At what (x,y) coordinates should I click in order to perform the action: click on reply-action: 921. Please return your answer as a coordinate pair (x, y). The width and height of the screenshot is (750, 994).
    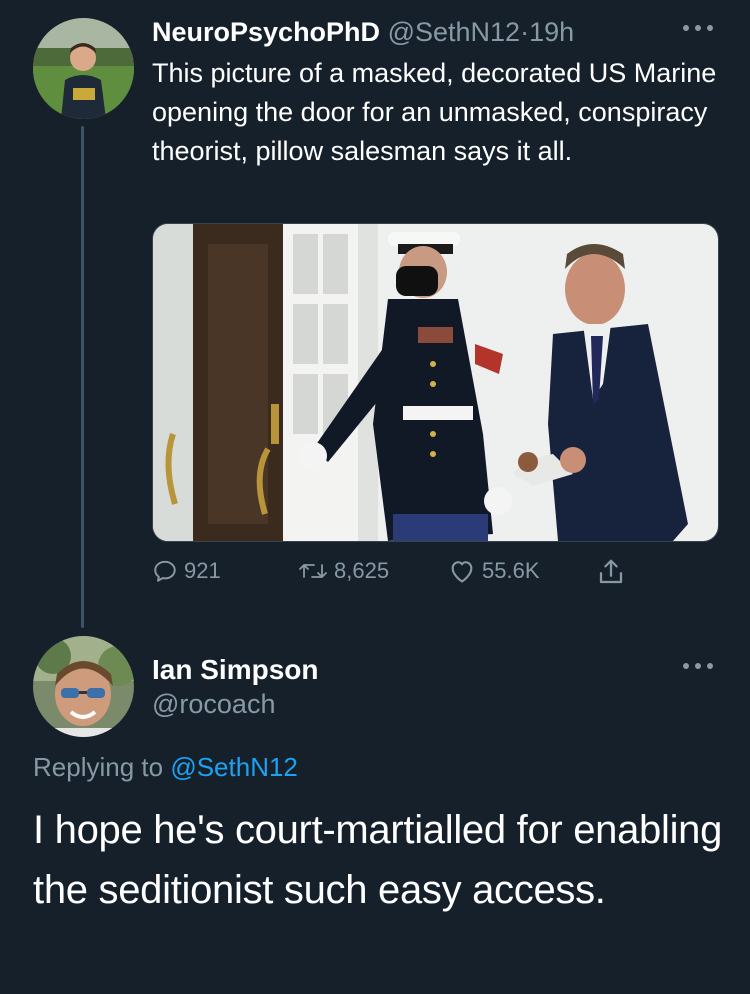
    Looking at the image, I should click on (186, 571).